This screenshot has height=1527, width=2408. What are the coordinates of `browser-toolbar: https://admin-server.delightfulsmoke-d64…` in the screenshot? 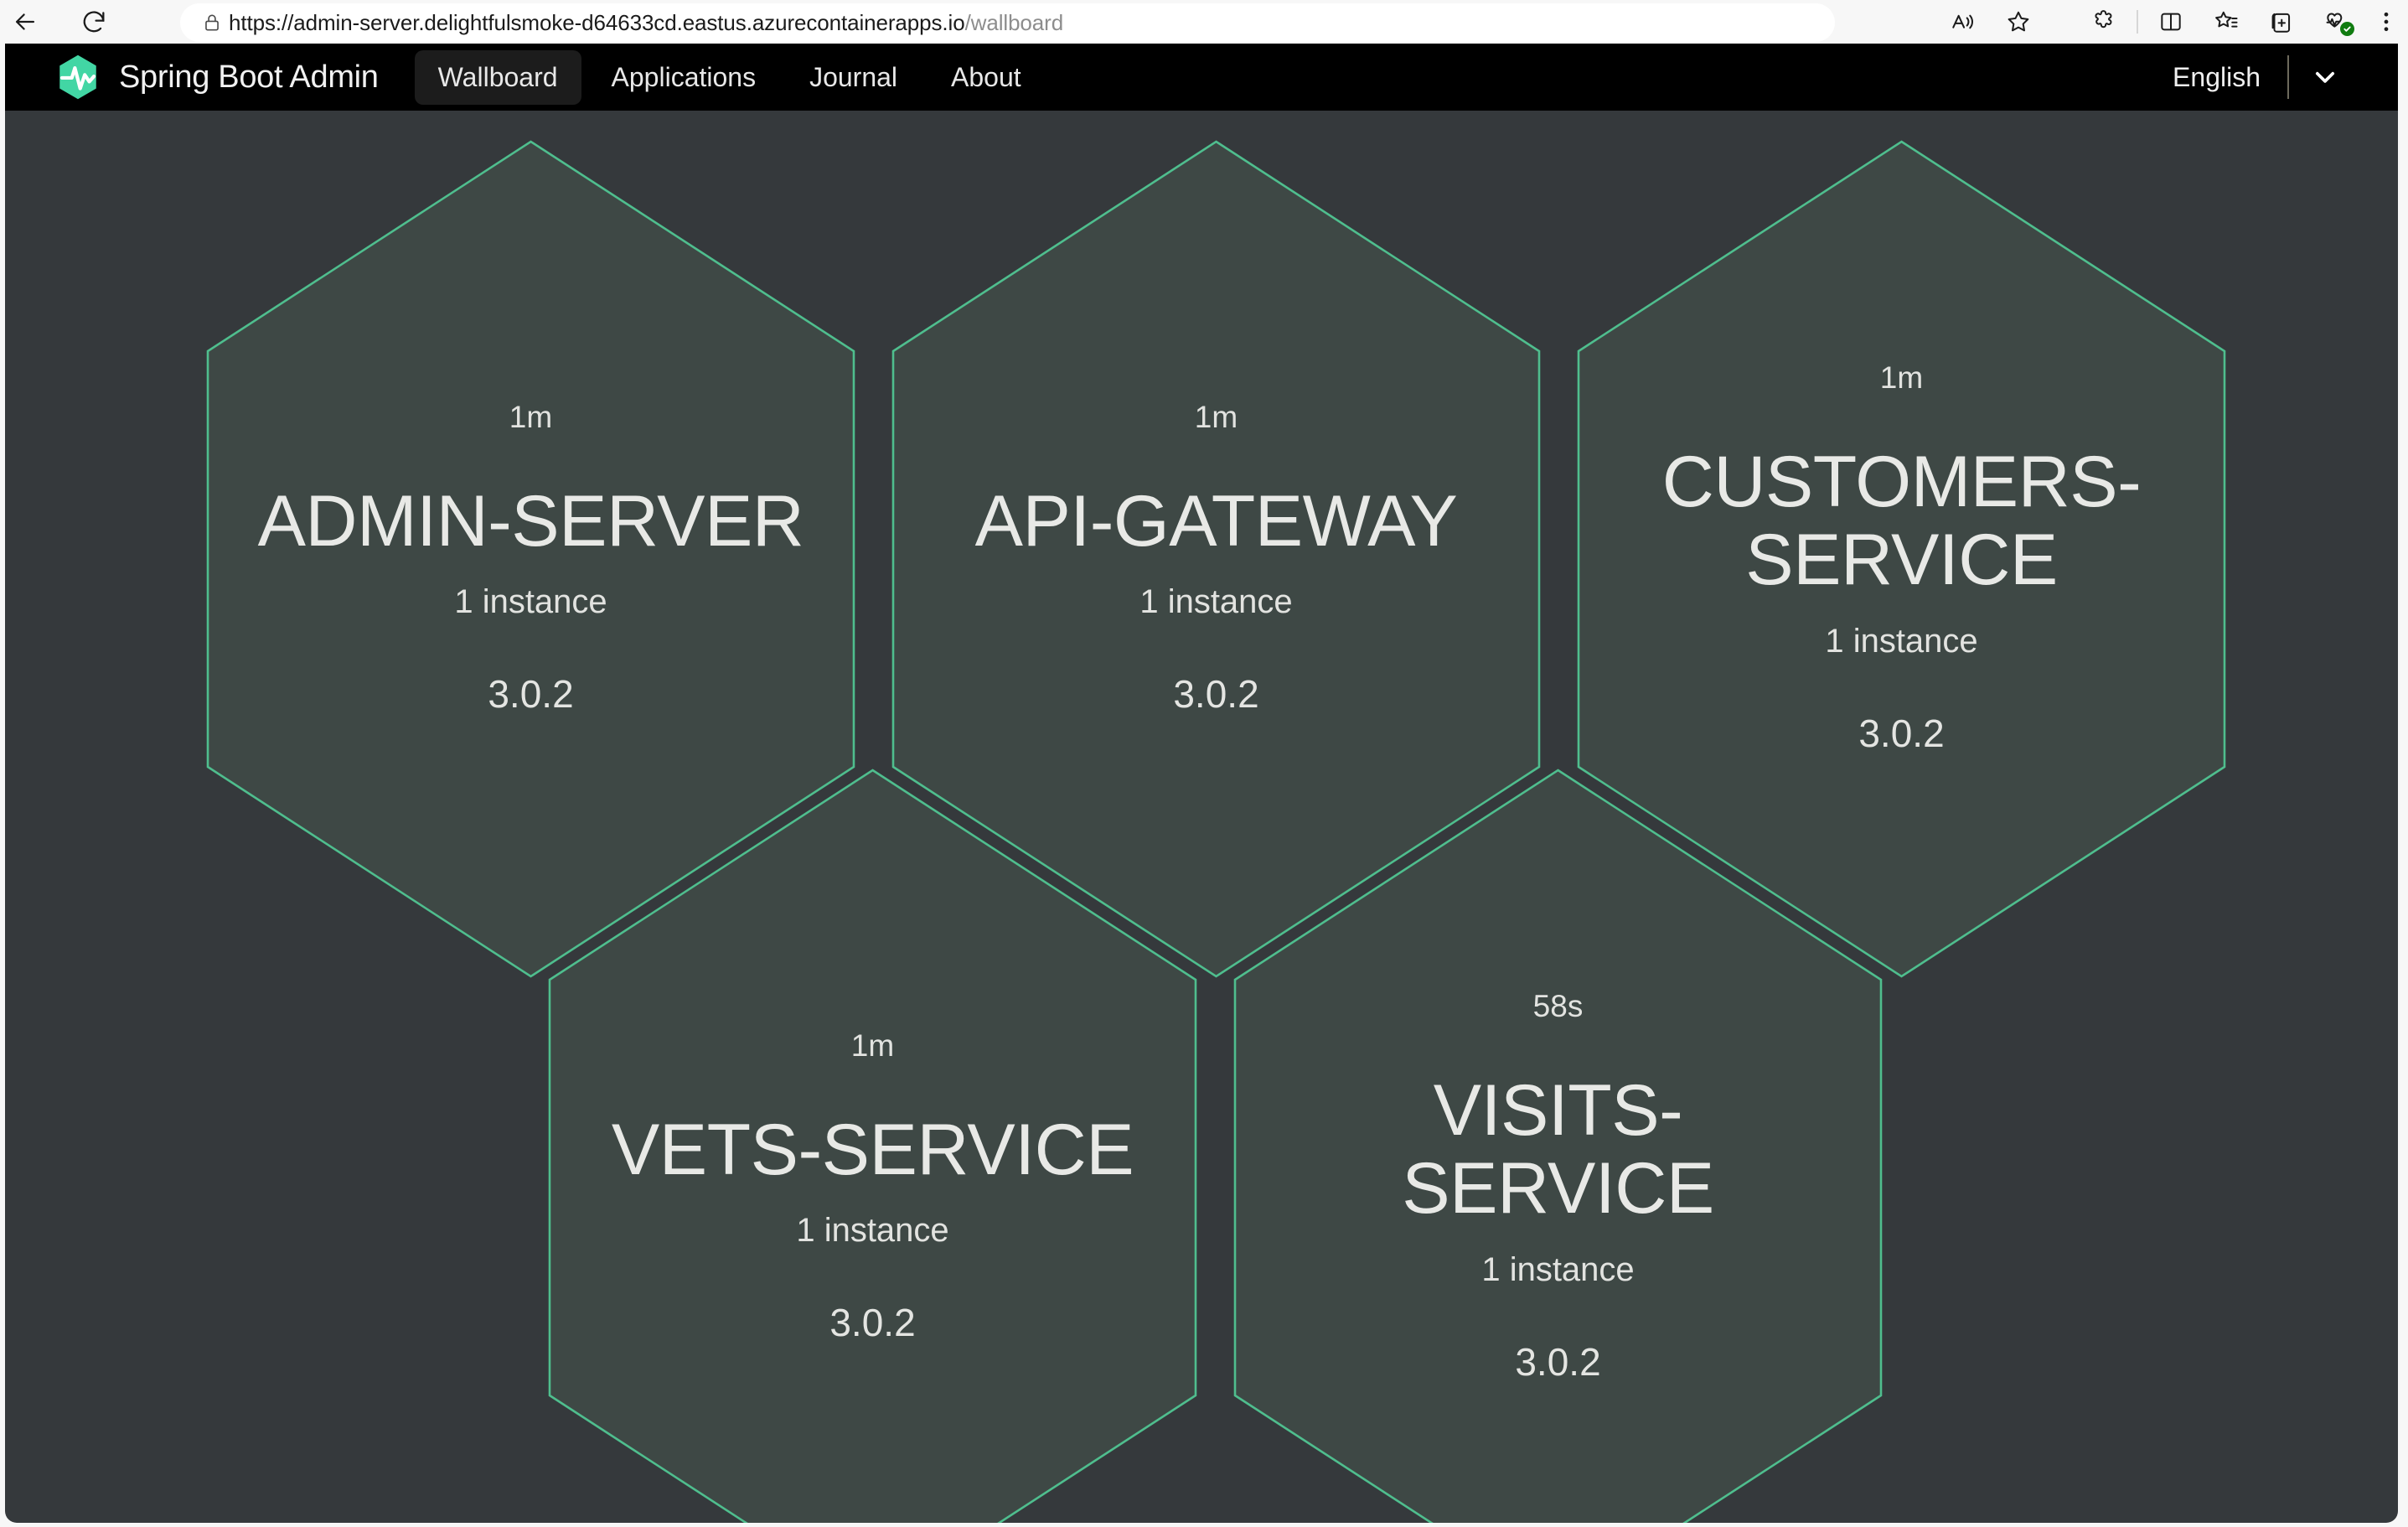 It's located at (1204, 22).